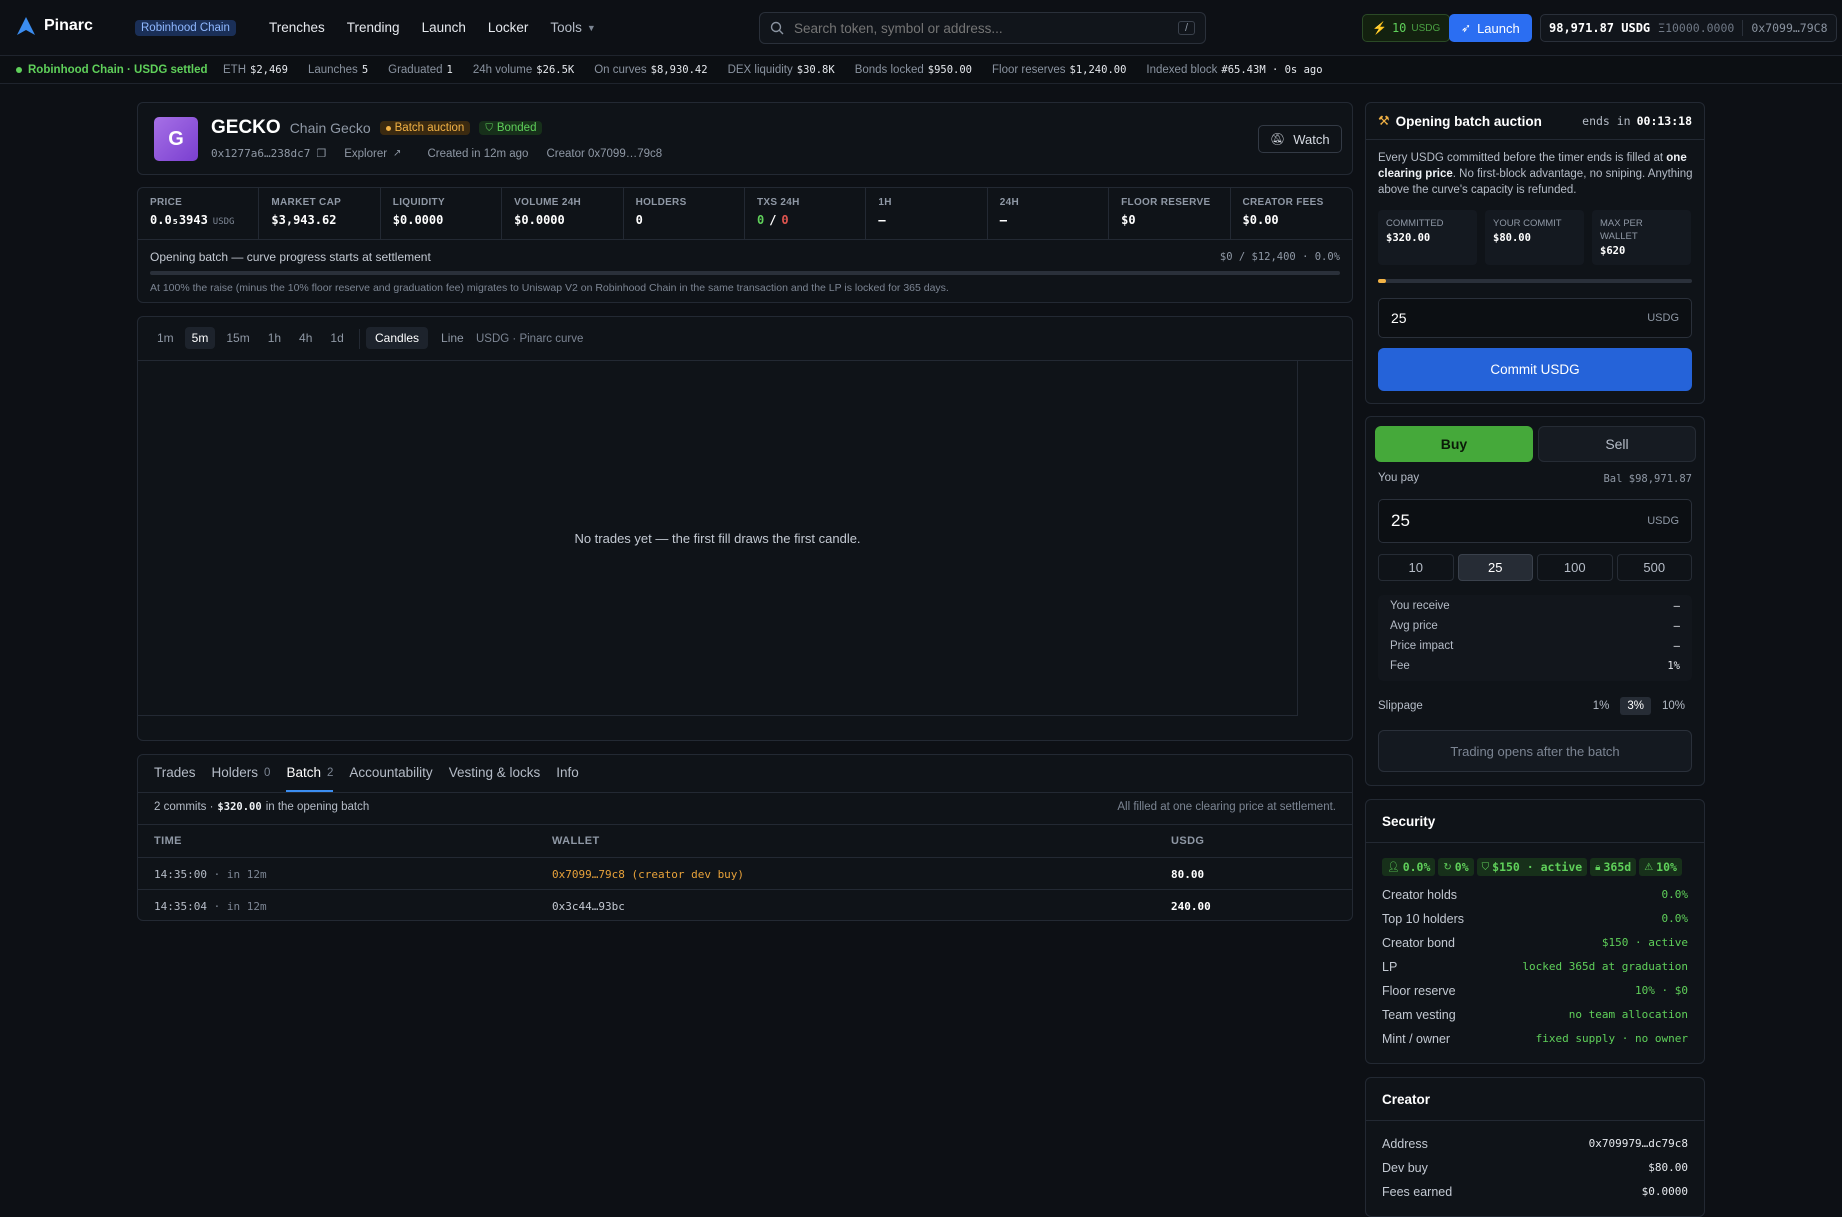 Image resolution: width=1842 pixels, height=1217 pixels. I want to click on mode-line: Line, so click(452, 338).